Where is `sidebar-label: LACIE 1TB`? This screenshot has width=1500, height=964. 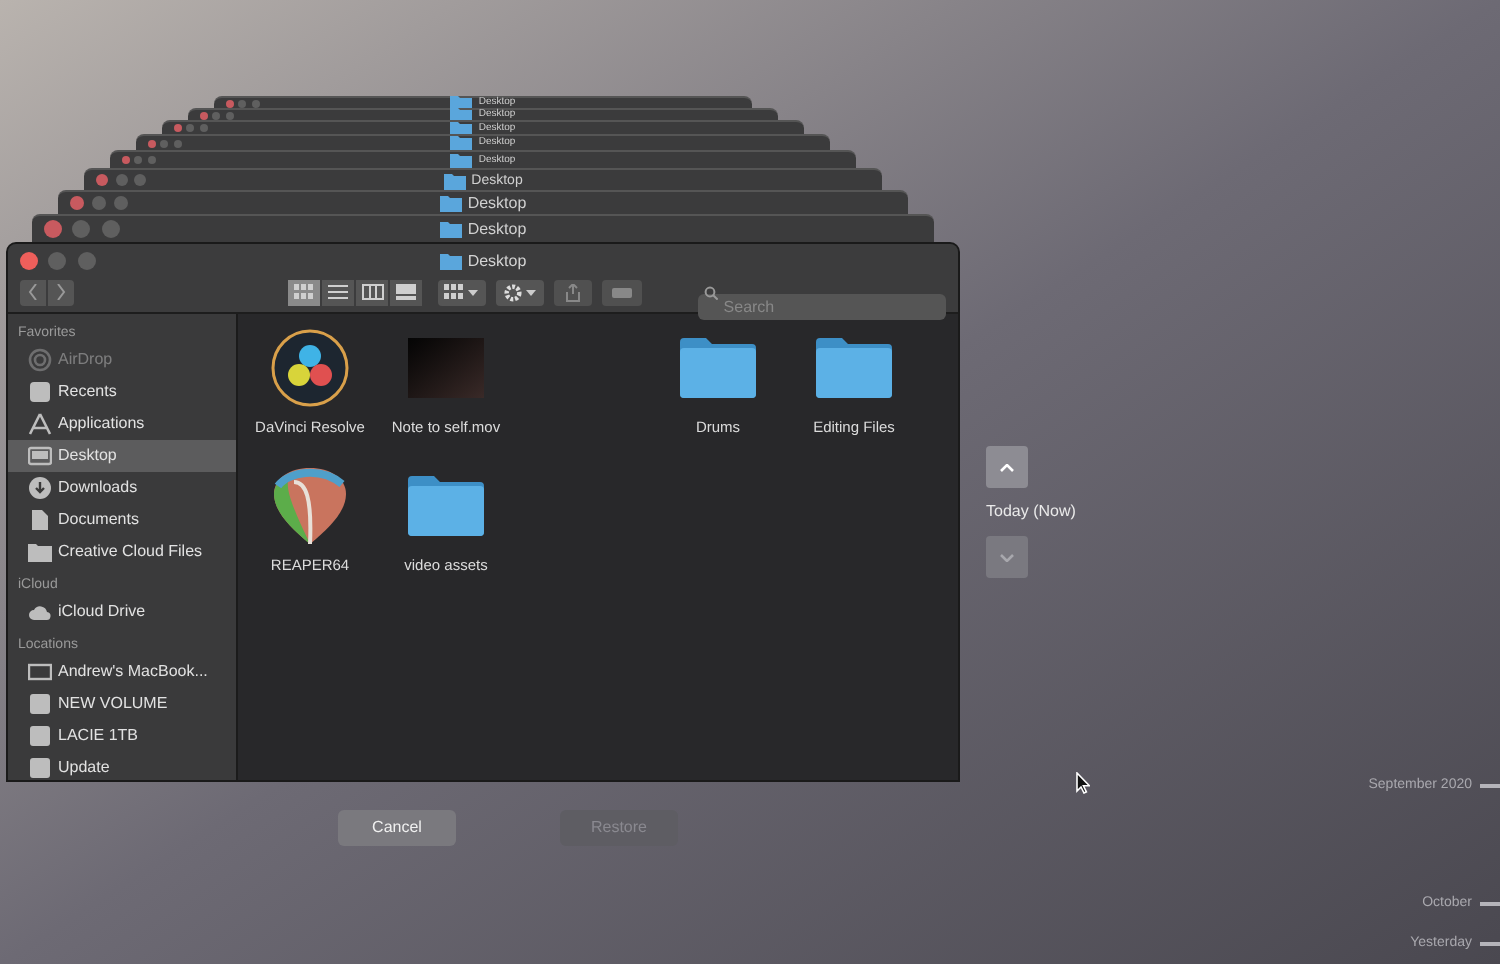
sidebar-label: LACIE 1TB is located at coordinates (98, 736).